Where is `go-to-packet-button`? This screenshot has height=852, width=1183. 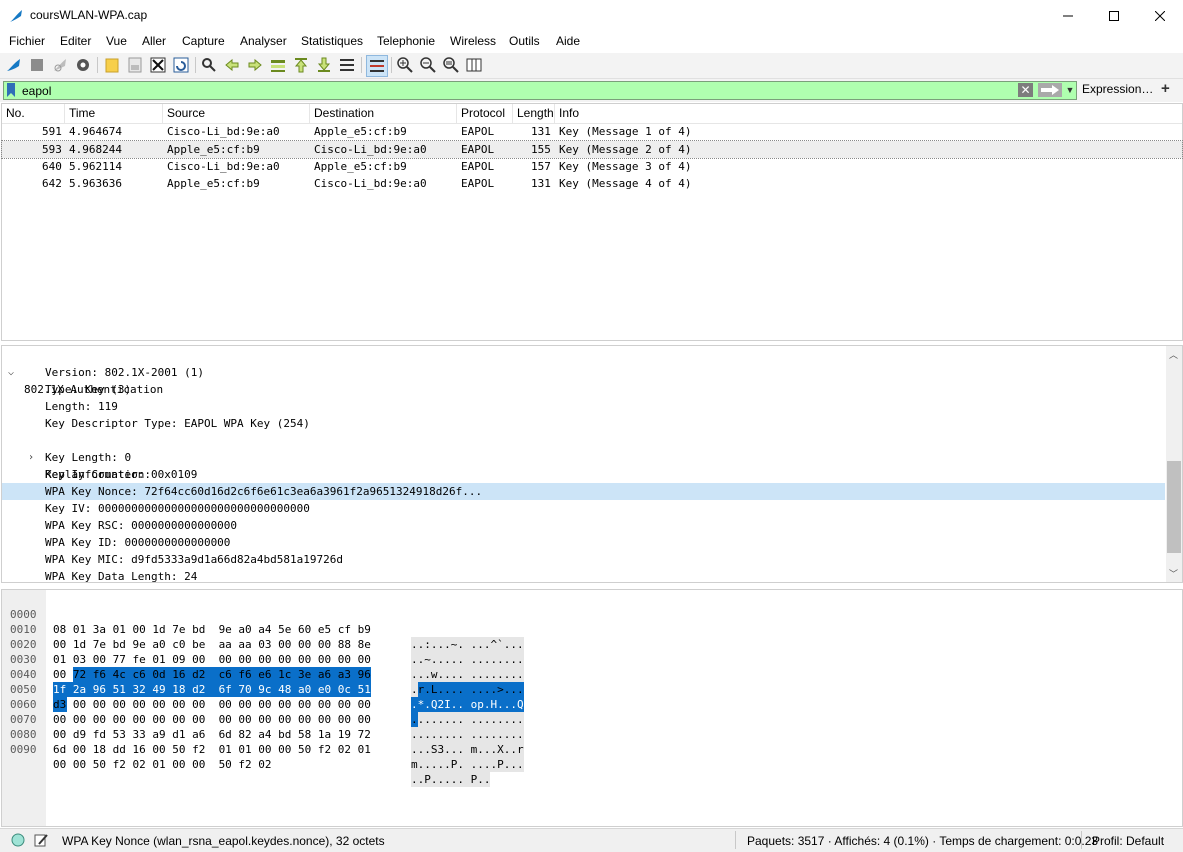
go-to-packet-button is located at coordinates (278, 65).